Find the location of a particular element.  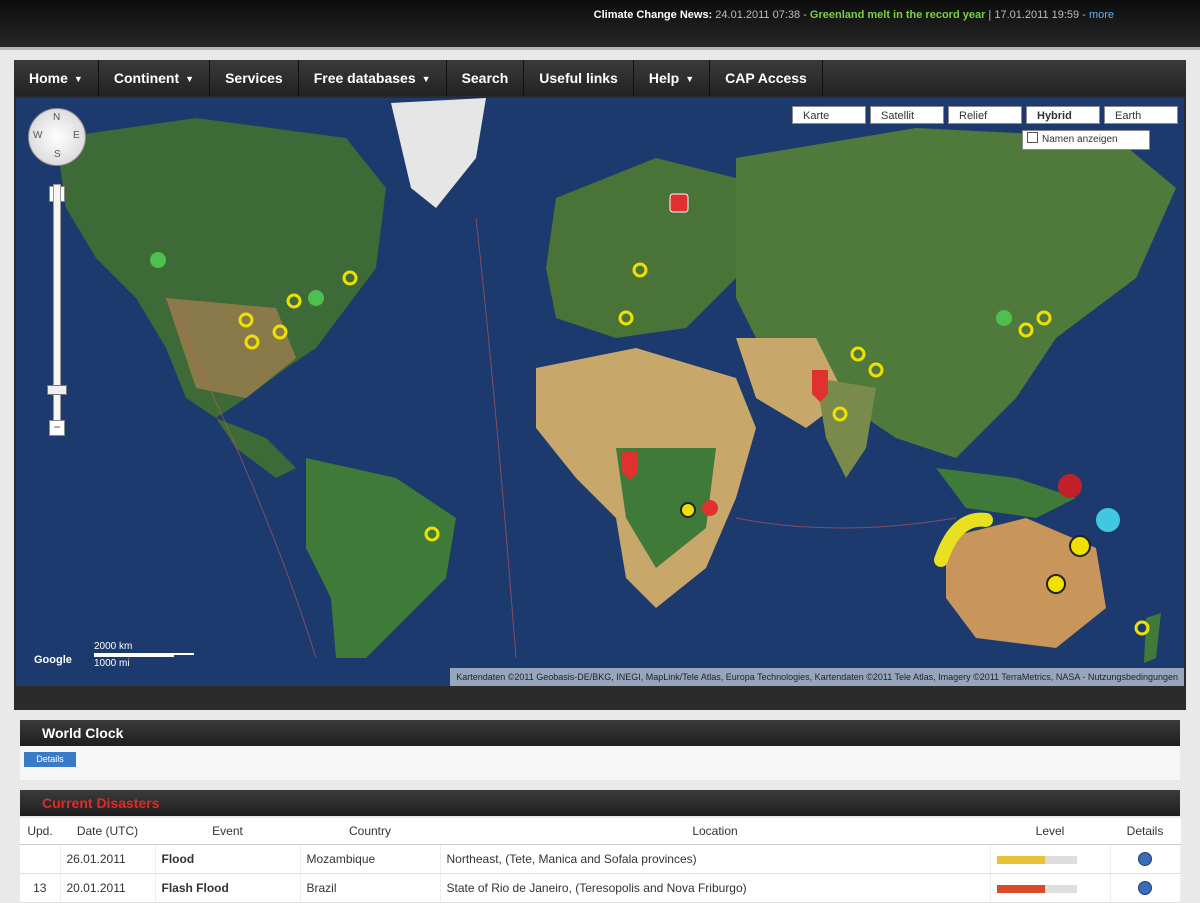

cell-date: 26.01.2011 is located at coordinates (108, 859).